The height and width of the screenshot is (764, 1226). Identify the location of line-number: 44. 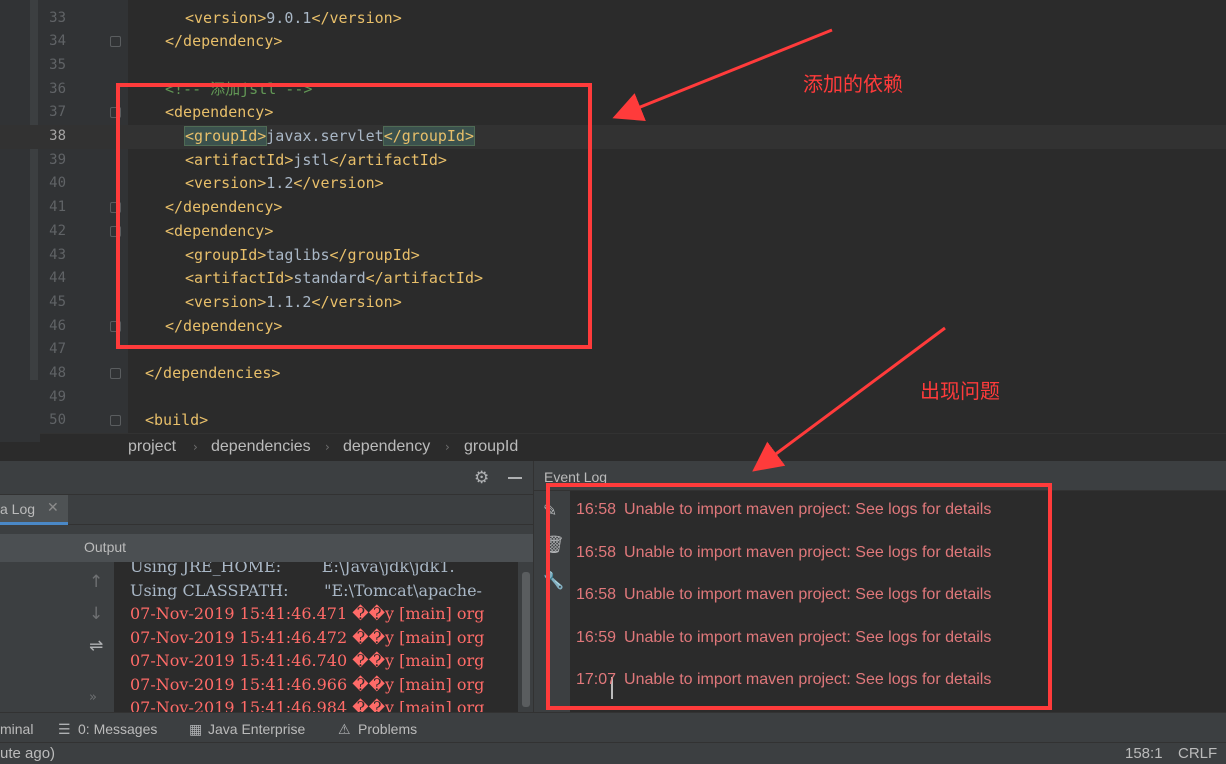
(57, 278).